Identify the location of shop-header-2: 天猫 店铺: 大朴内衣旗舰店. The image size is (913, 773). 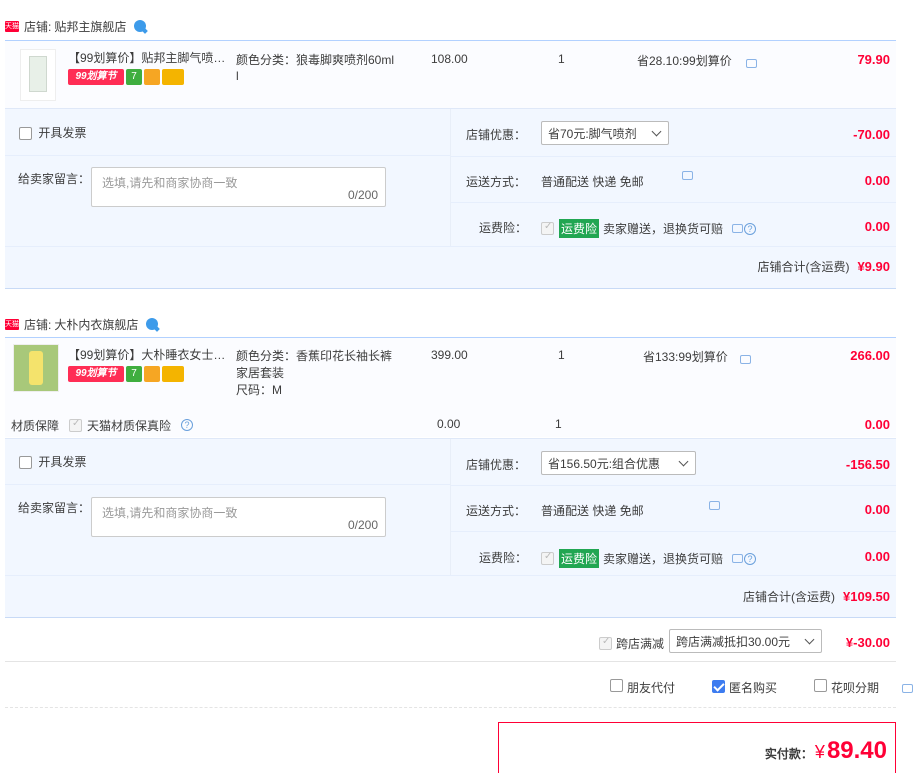
(82, 324).